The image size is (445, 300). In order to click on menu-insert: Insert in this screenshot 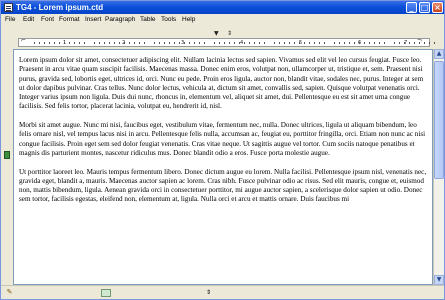, I will do `click(93, 20)`.